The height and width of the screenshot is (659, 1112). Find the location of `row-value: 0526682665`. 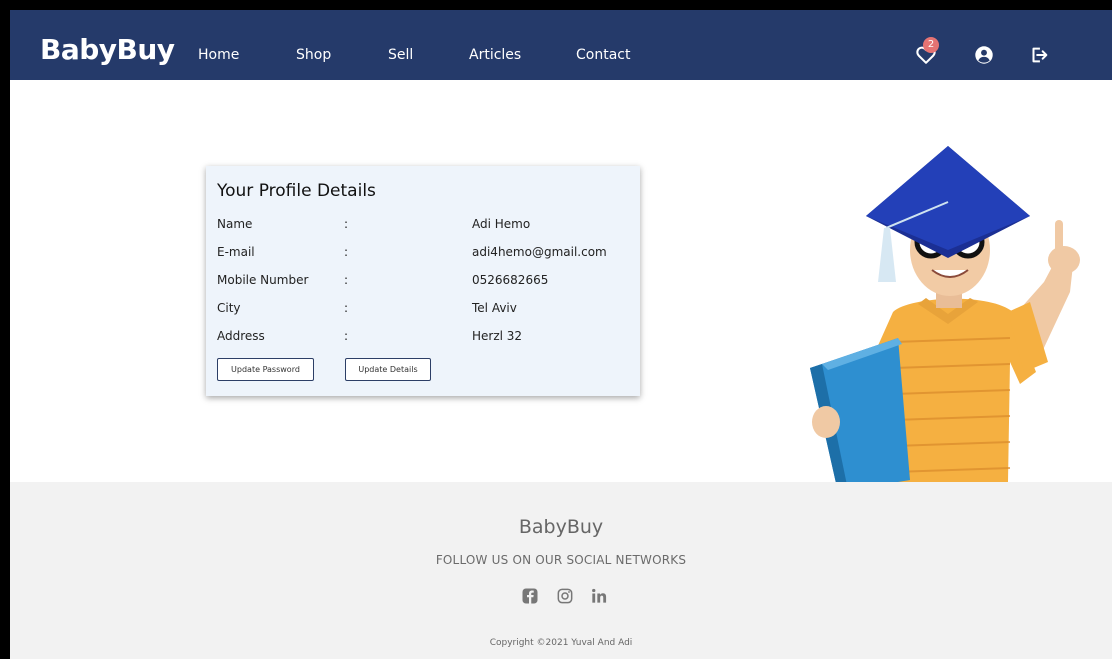

row-value: 0526682665 is located at coordinates (510, 280).